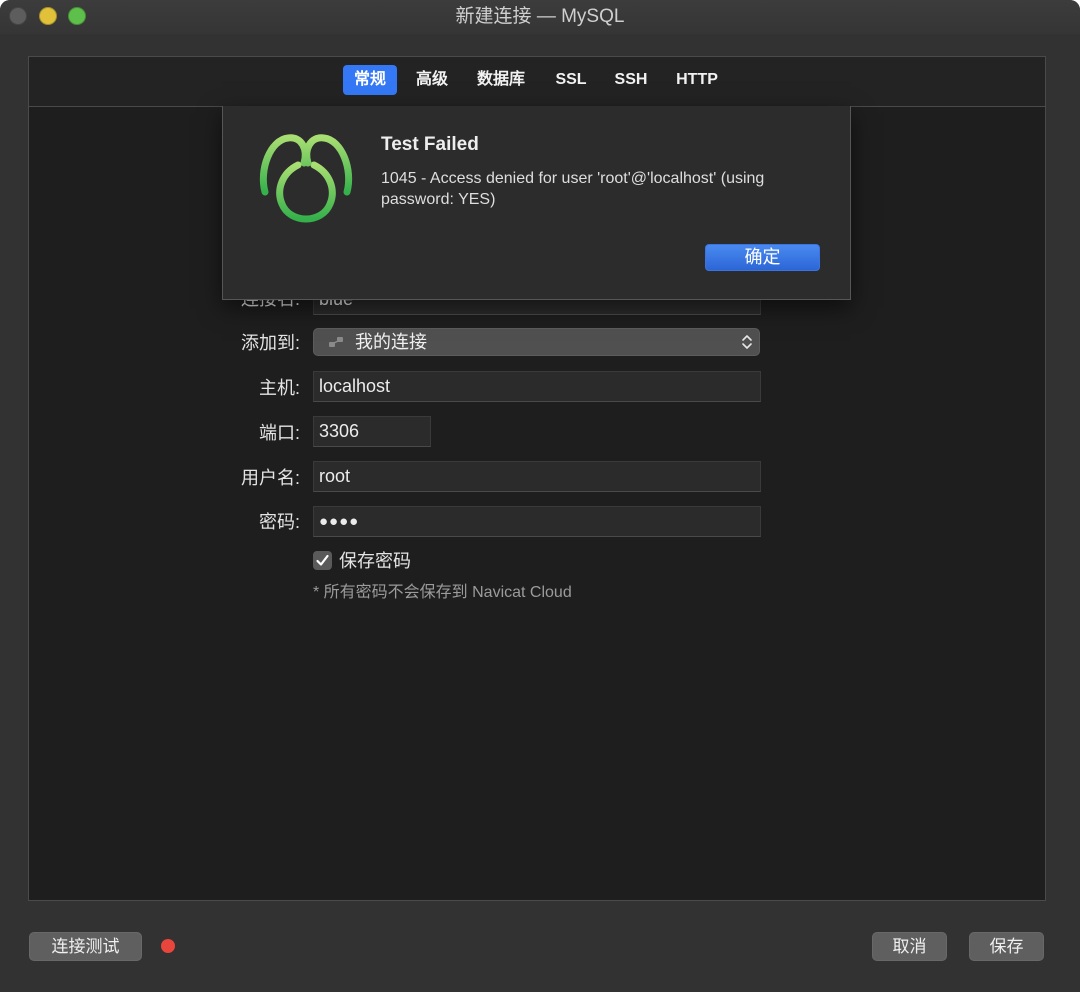 This screenshot has height=992, width=1080. What do you see at coordinates (432, 80) in the screenshot?
I see `tab-advanced: 高级` at bounding box center [432, 80].